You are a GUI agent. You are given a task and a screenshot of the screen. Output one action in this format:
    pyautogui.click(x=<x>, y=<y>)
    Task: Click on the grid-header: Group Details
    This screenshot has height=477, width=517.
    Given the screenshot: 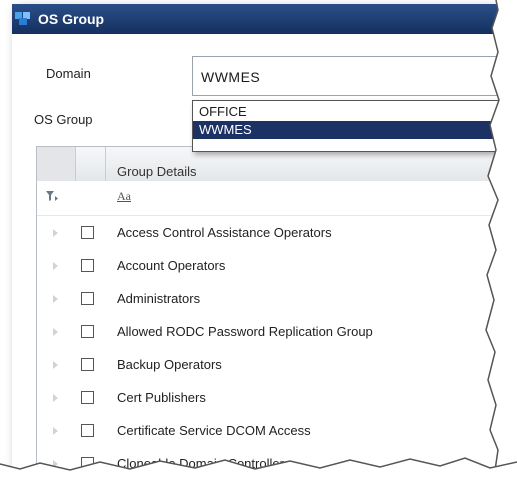 What is the action you would take?
    pyautogui.click(x=277, y=164)
    